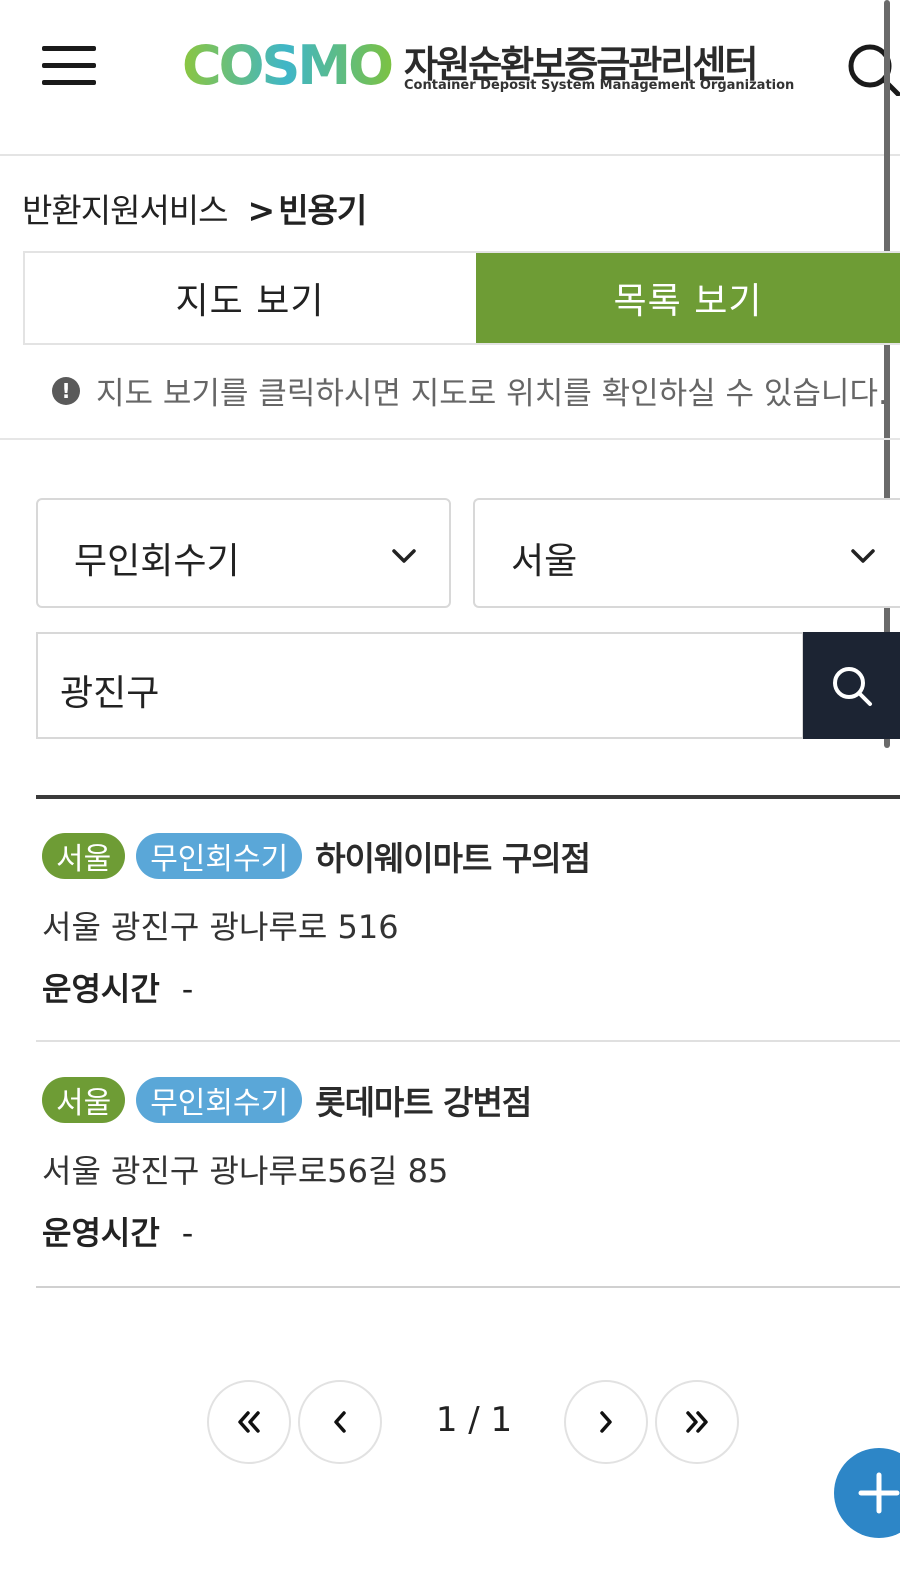 The image size is (900, 1569). Describe the element at coordinates (873, 69) in the screenshot. I see `header-search-icon` at that location.